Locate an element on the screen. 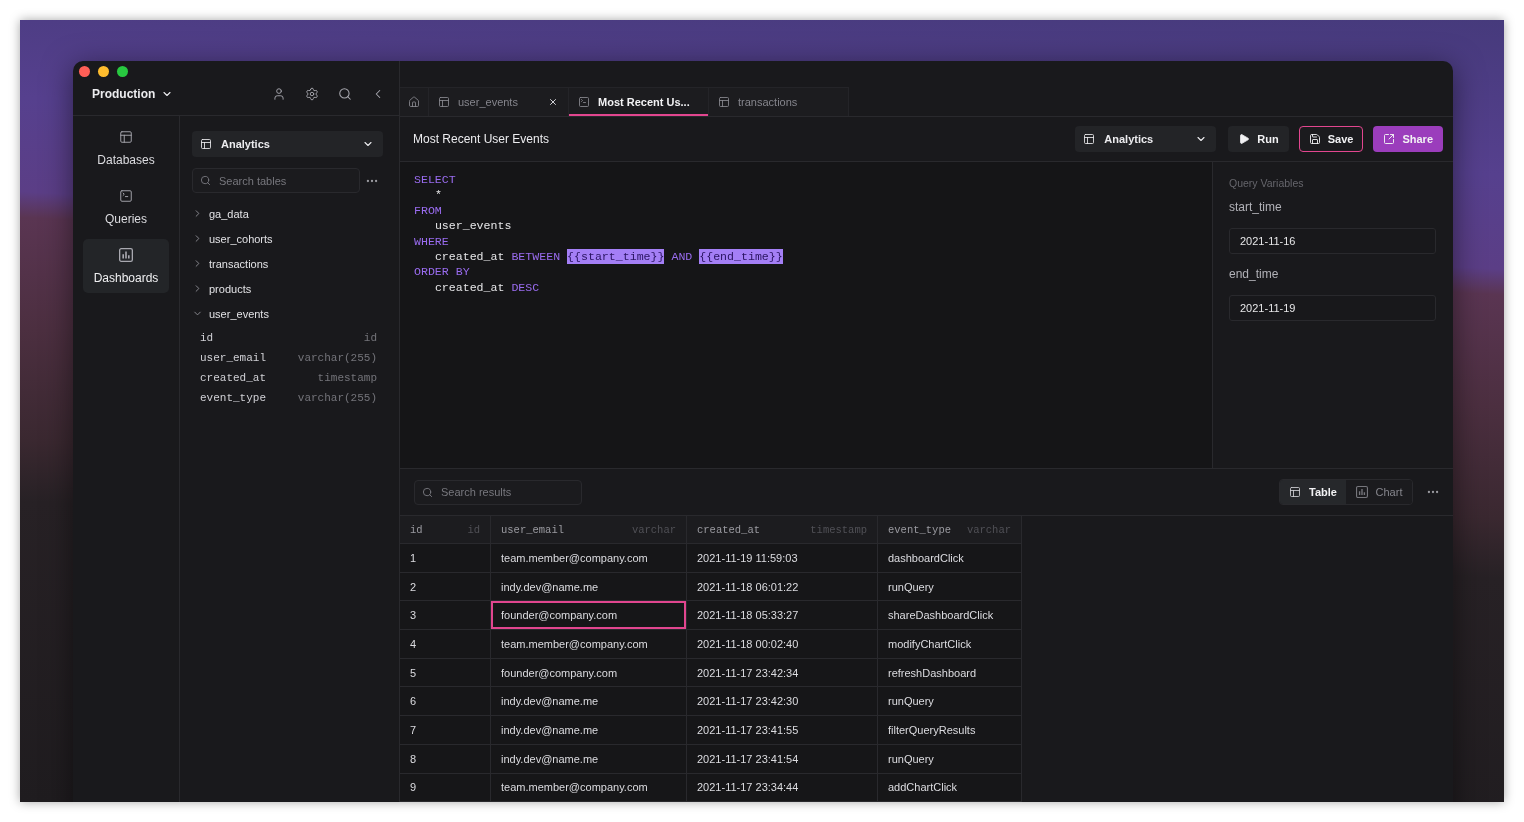 The height and width of the screenshot is (822, 1524). column-name: user_email is located at coordinates (532, 529).